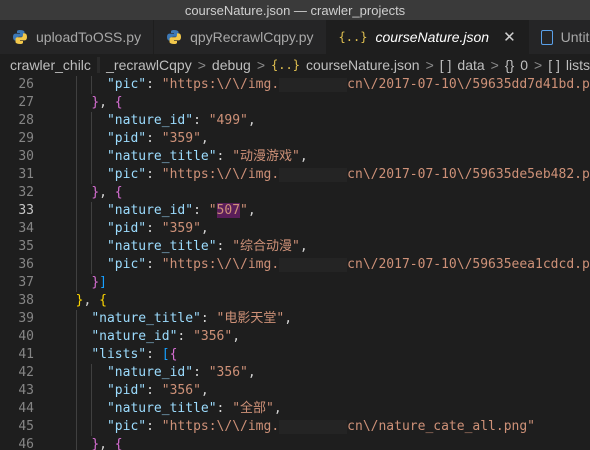 This screenshot has height=450, width=590. What do you see at coordinates (99, 282) in the screenshot?
I see `code-text: }]` at bounding box center [99, 282].